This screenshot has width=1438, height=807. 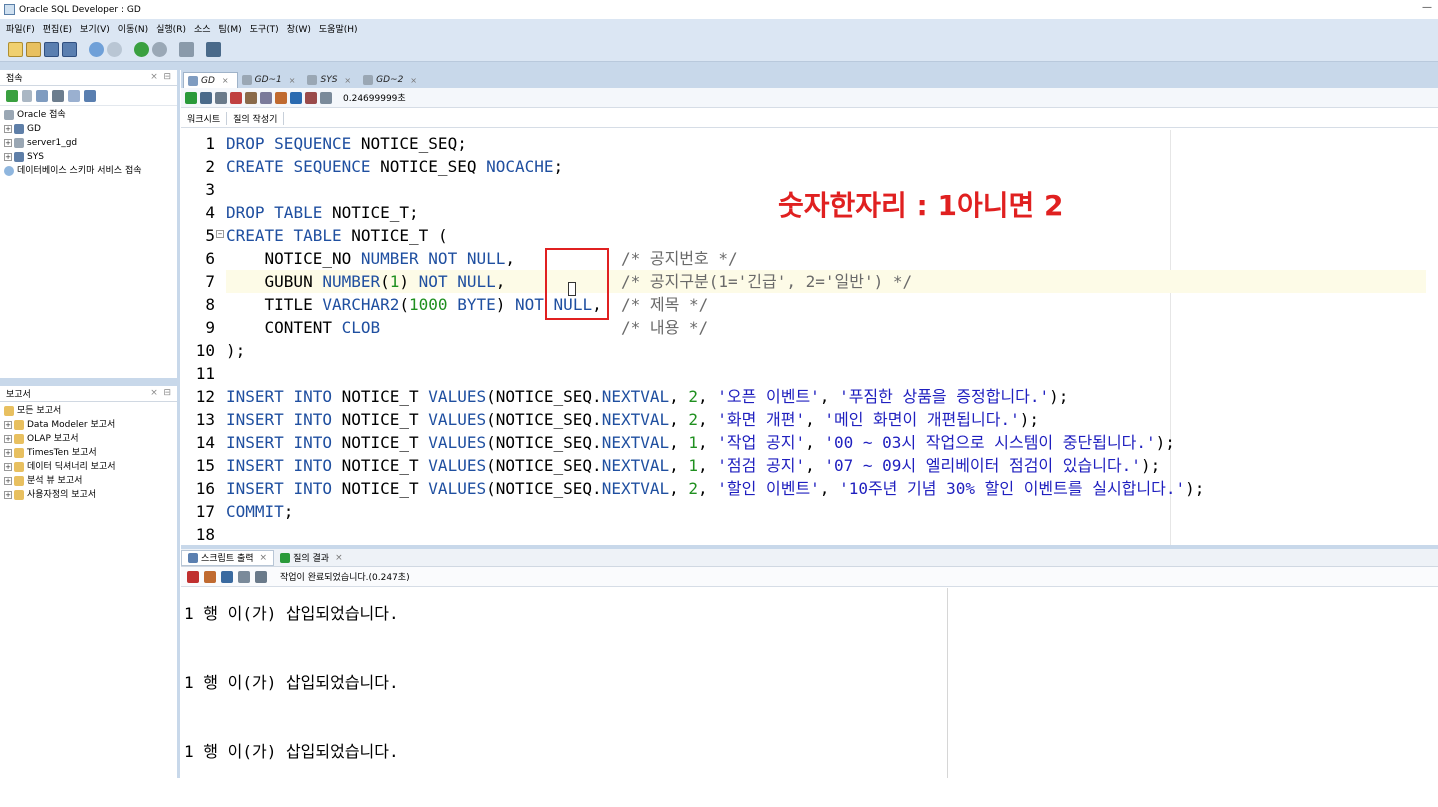 What do you see at coordinates (12, 95) in the screenshot?
I see `add-connection-icon` at bounding box center [12, 95].